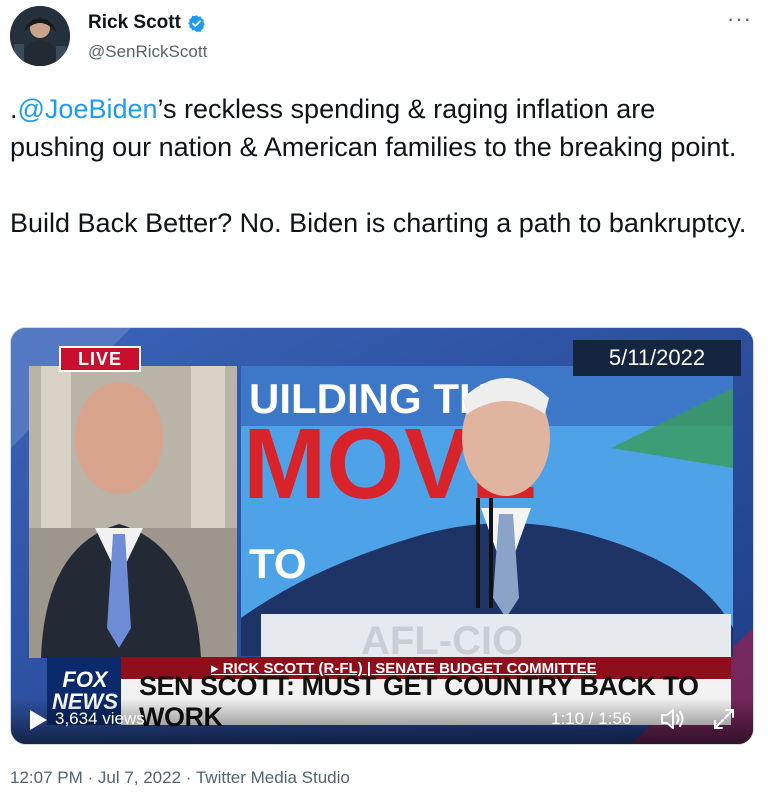 This screenshot has height=802, width=768. What do you see at coordinates (14, 109) in the screenshot?
I see `tweet-prefix: .` at bounding box center [14, 109].